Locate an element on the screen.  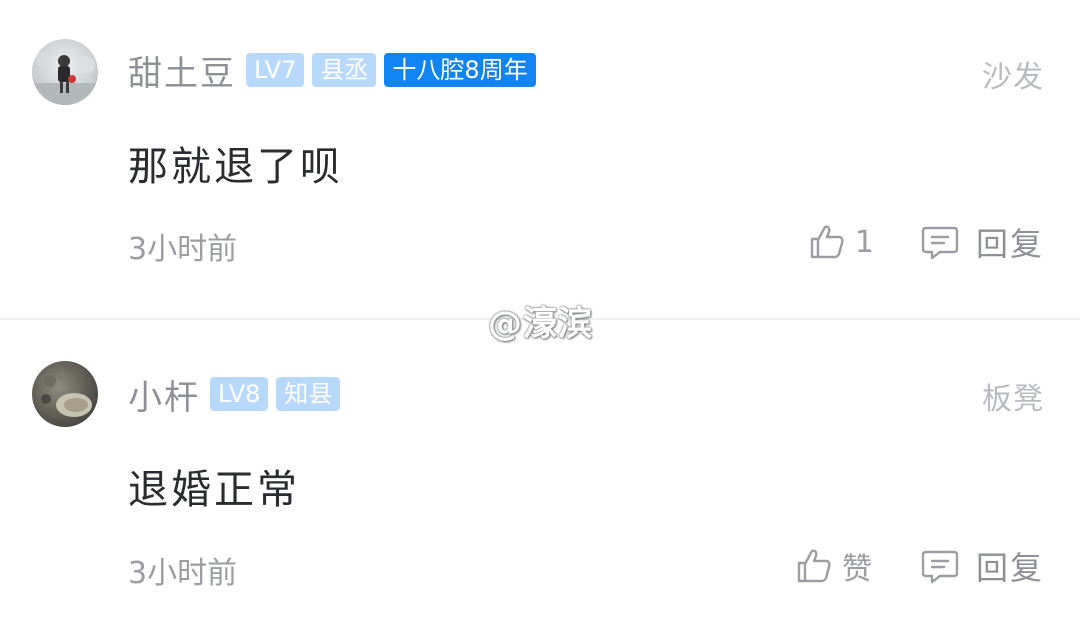
username: 小杆 is located at coordinates (164, 394).